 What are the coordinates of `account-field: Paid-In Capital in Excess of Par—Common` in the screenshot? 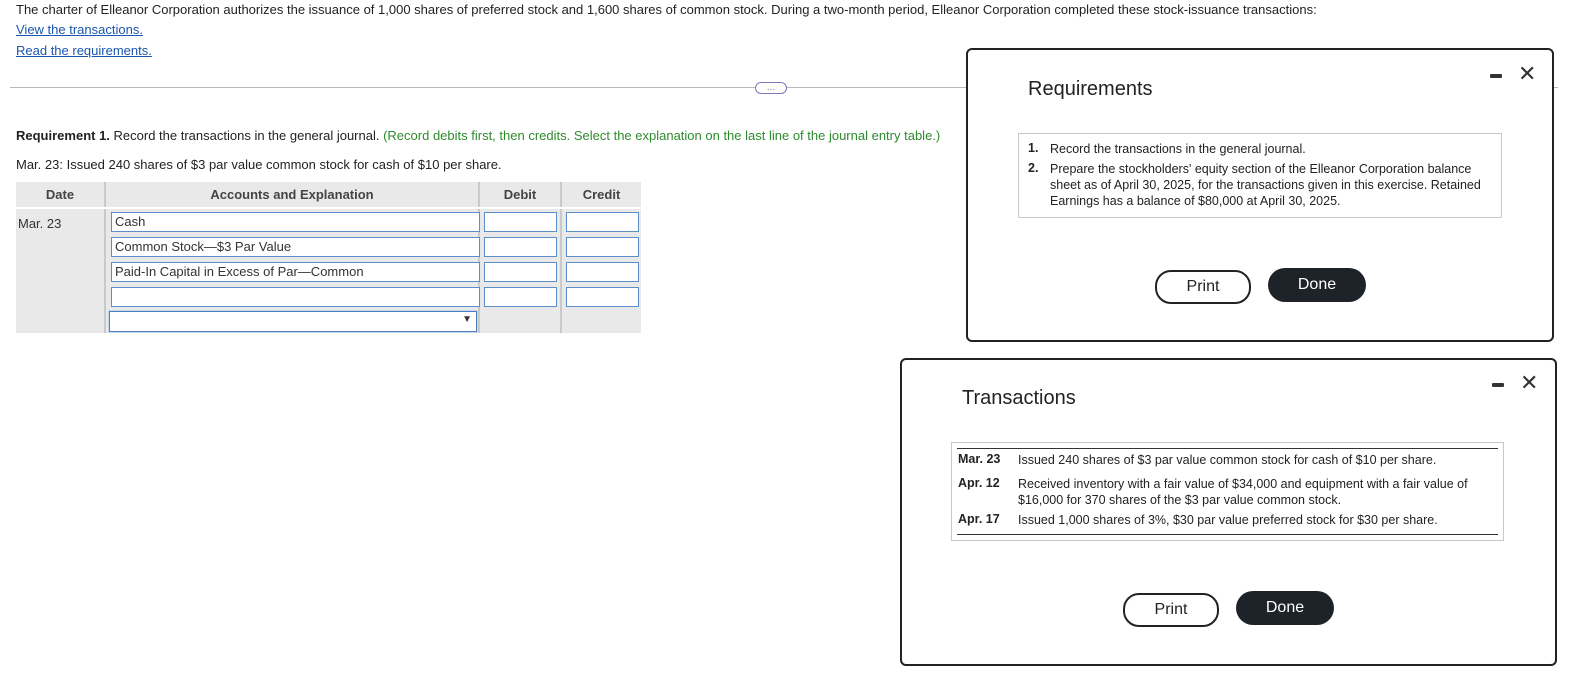 It's located at (295, 272).